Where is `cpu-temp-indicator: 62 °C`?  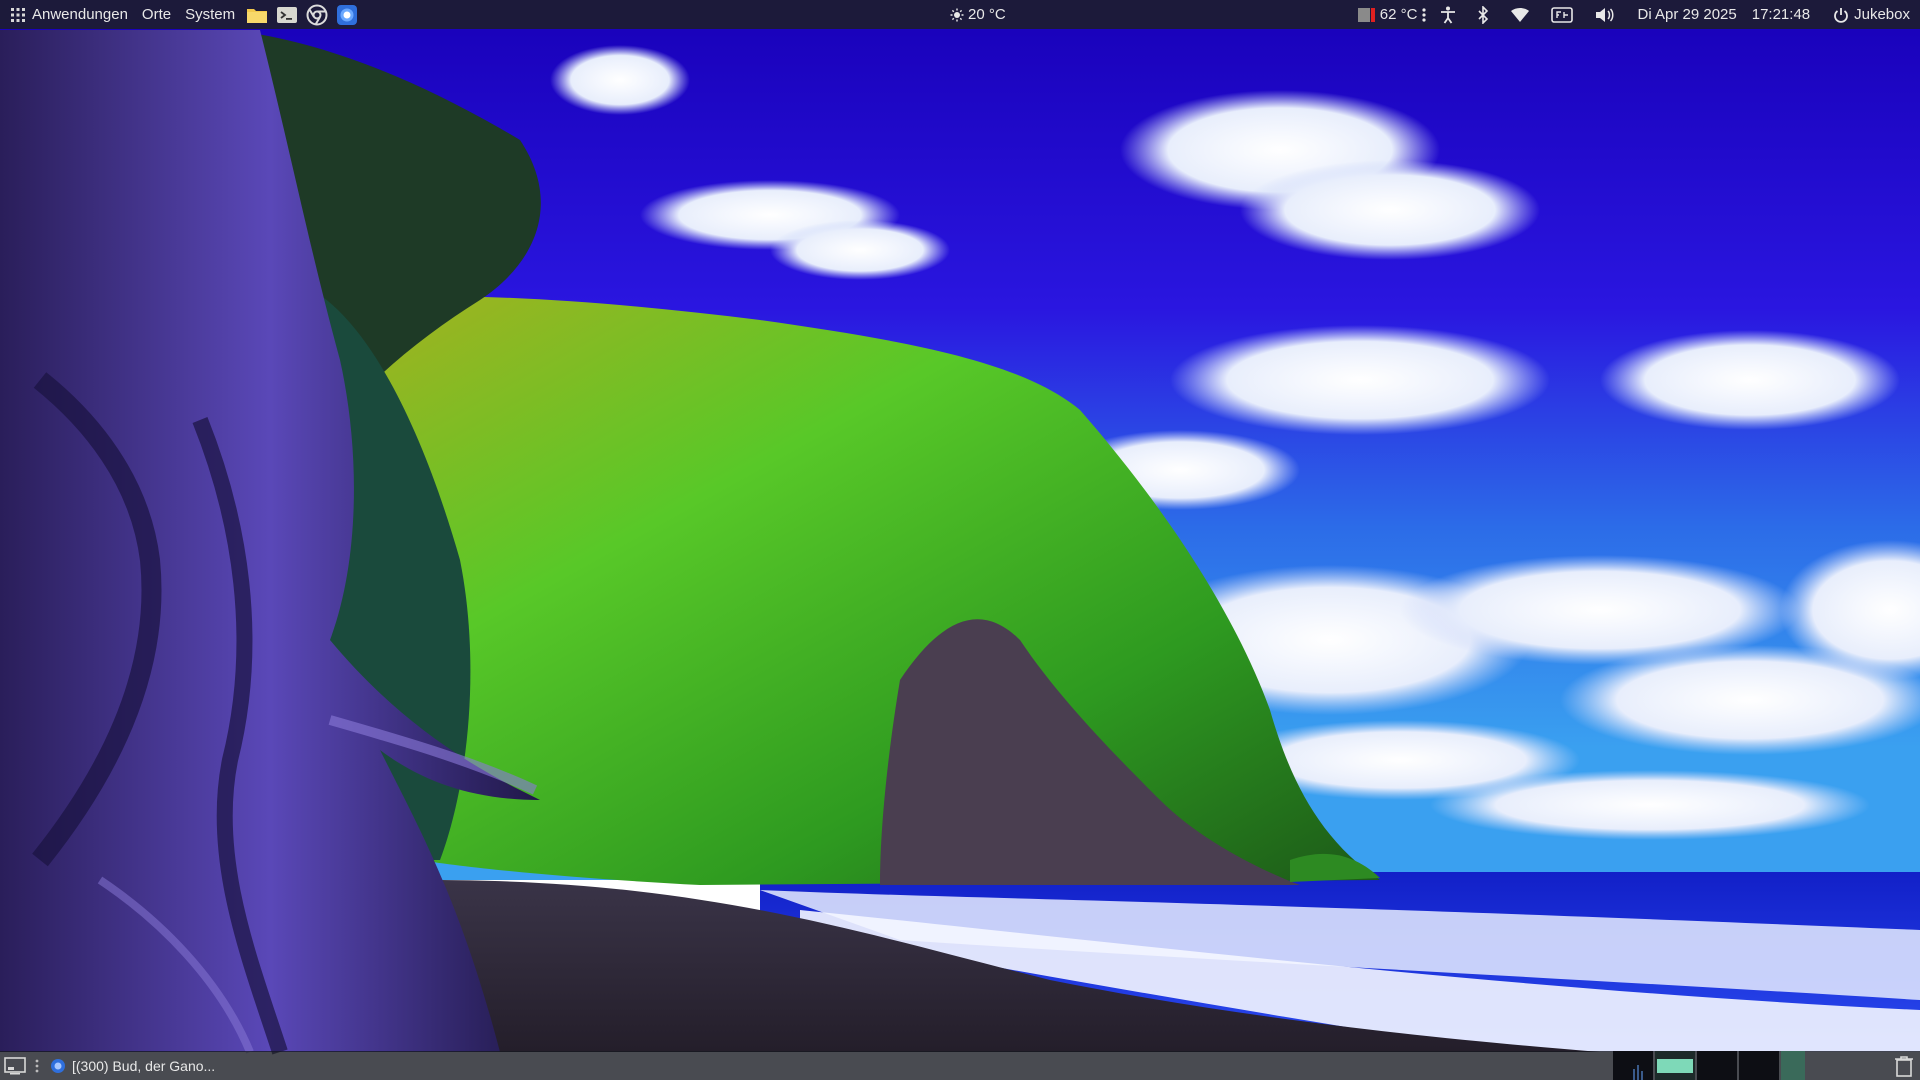
cpu-temp-indicator: 62 °C is located at coordinates (1392, 14).